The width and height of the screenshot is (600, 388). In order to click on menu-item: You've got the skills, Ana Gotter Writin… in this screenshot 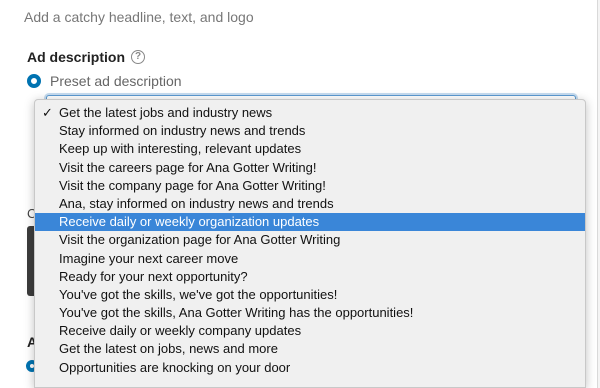, I will do `click(310, 313)`.